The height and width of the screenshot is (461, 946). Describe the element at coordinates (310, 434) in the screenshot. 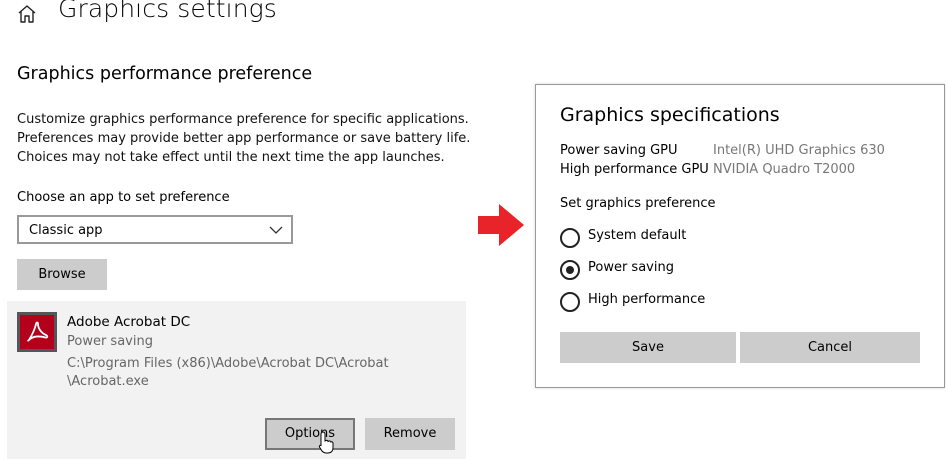

I see `options-button: Options` at that location.